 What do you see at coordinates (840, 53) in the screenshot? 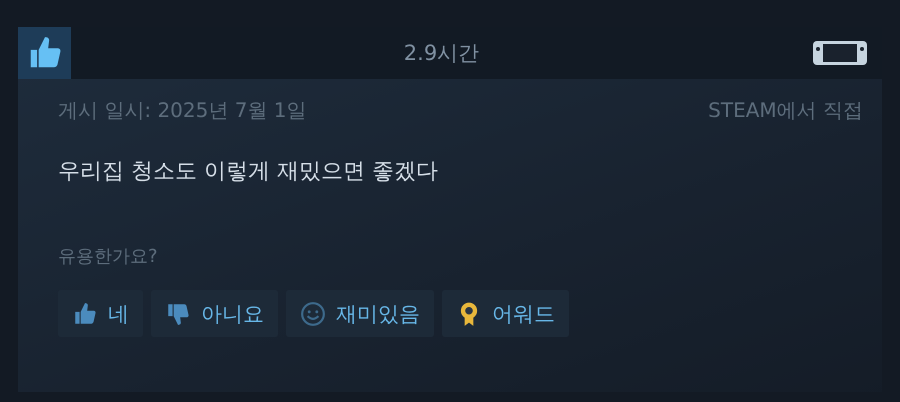
I see `handheld-console-icon` at bounding box center [840, 53].